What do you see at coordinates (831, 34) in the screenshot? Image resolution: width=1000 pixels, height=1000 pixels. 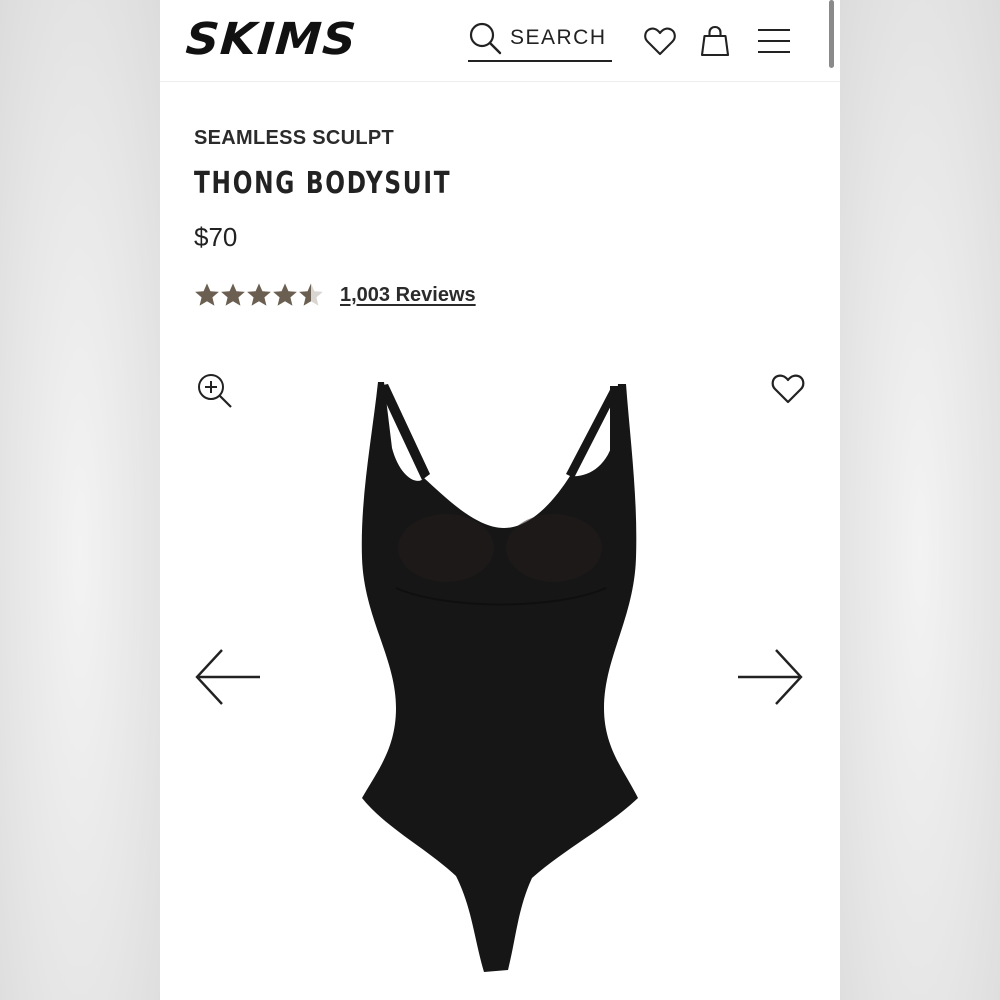 I see `page-scrollbar` at bounding box center [831, 34].